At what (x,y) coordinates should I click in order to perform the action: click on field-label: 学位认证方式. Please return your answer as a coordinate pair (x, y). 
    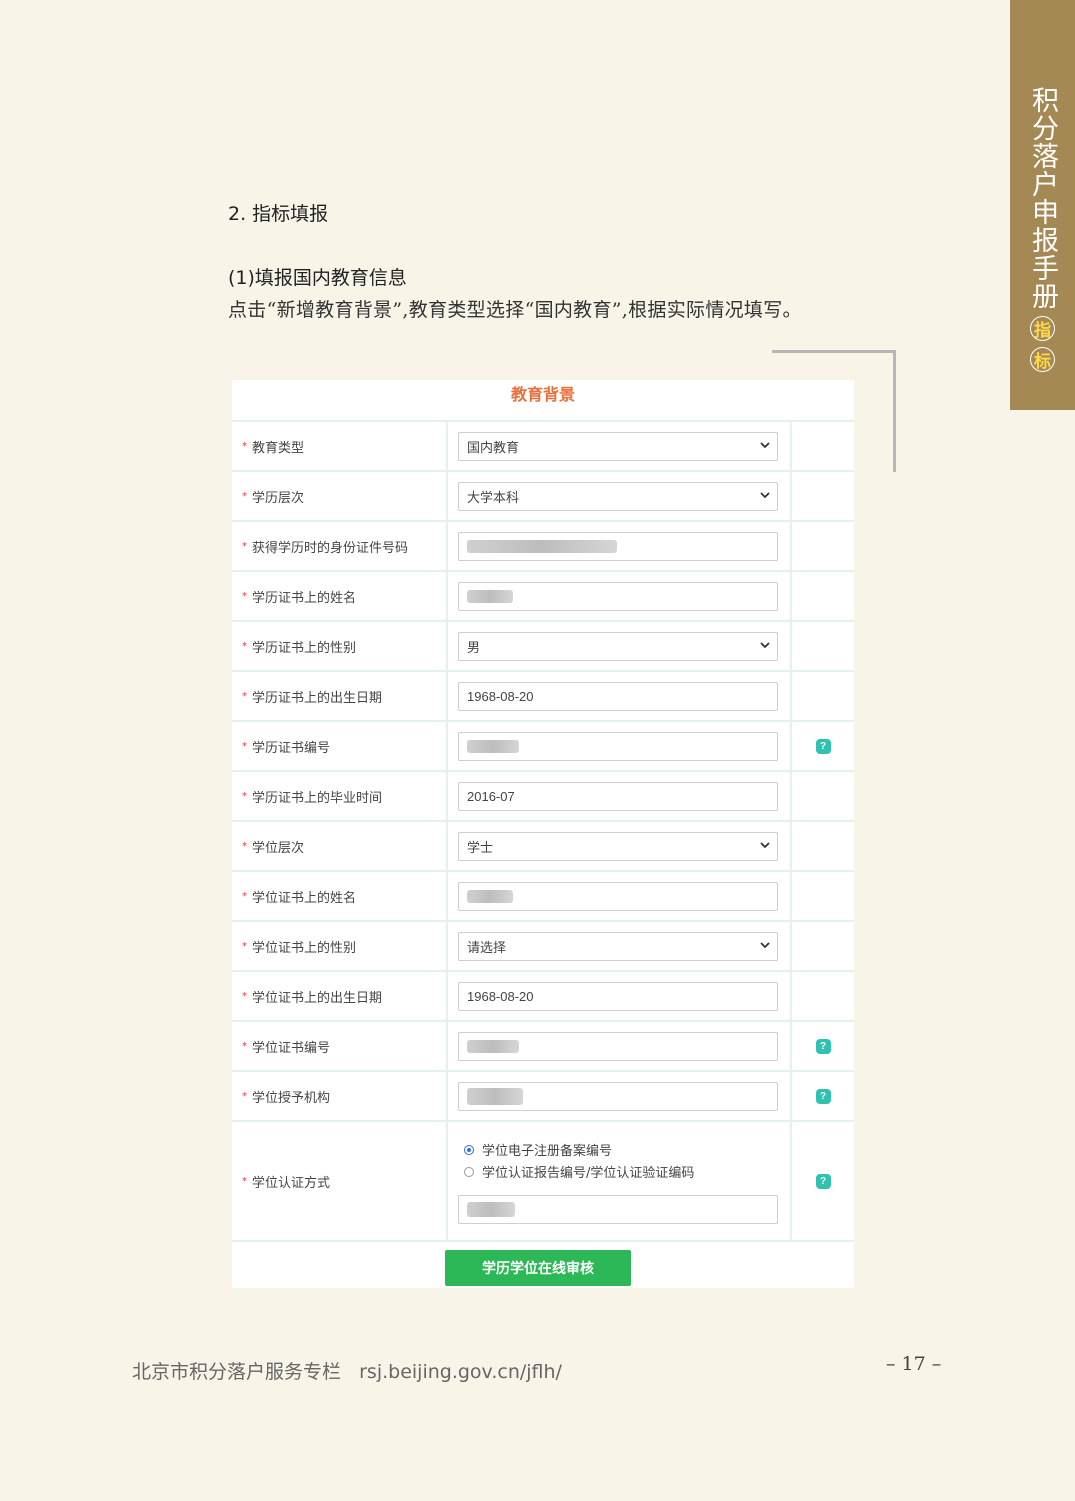
    Looking at the image, I should click on (291, 1183).